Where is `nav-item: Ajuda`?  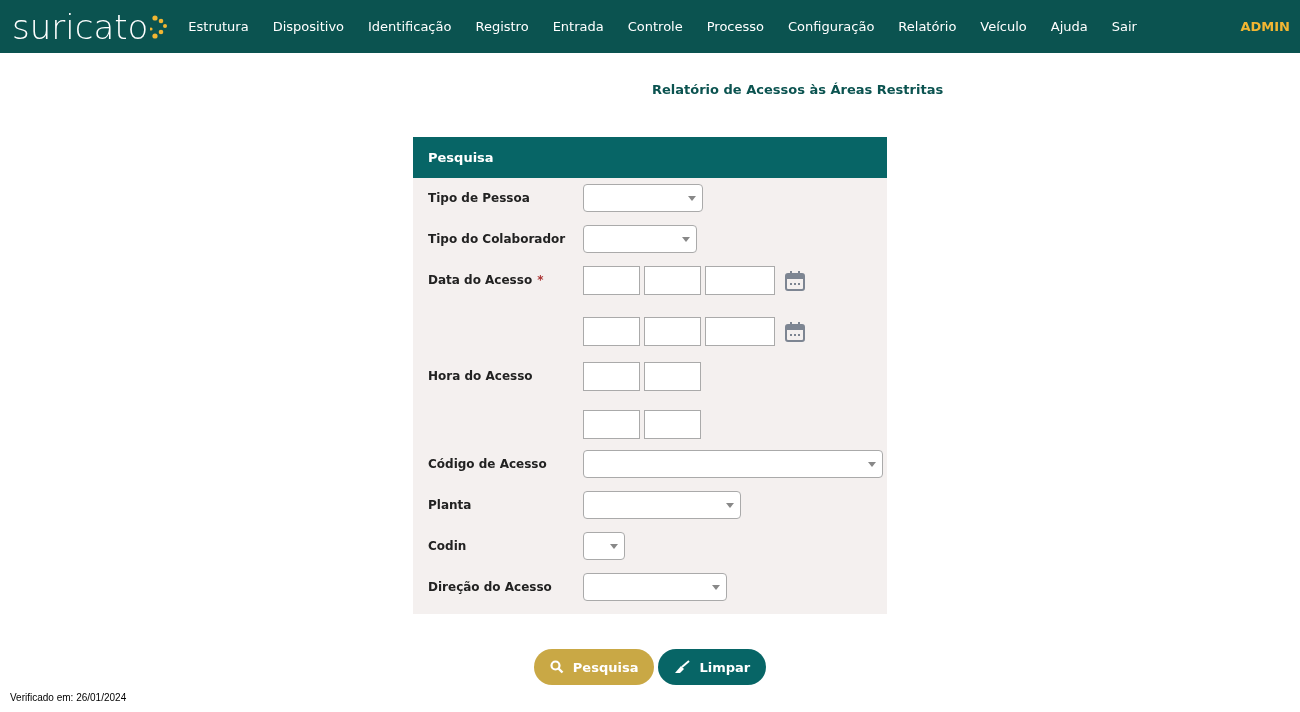
nav-item: Ajuda is located at coordinates (1069, 26).